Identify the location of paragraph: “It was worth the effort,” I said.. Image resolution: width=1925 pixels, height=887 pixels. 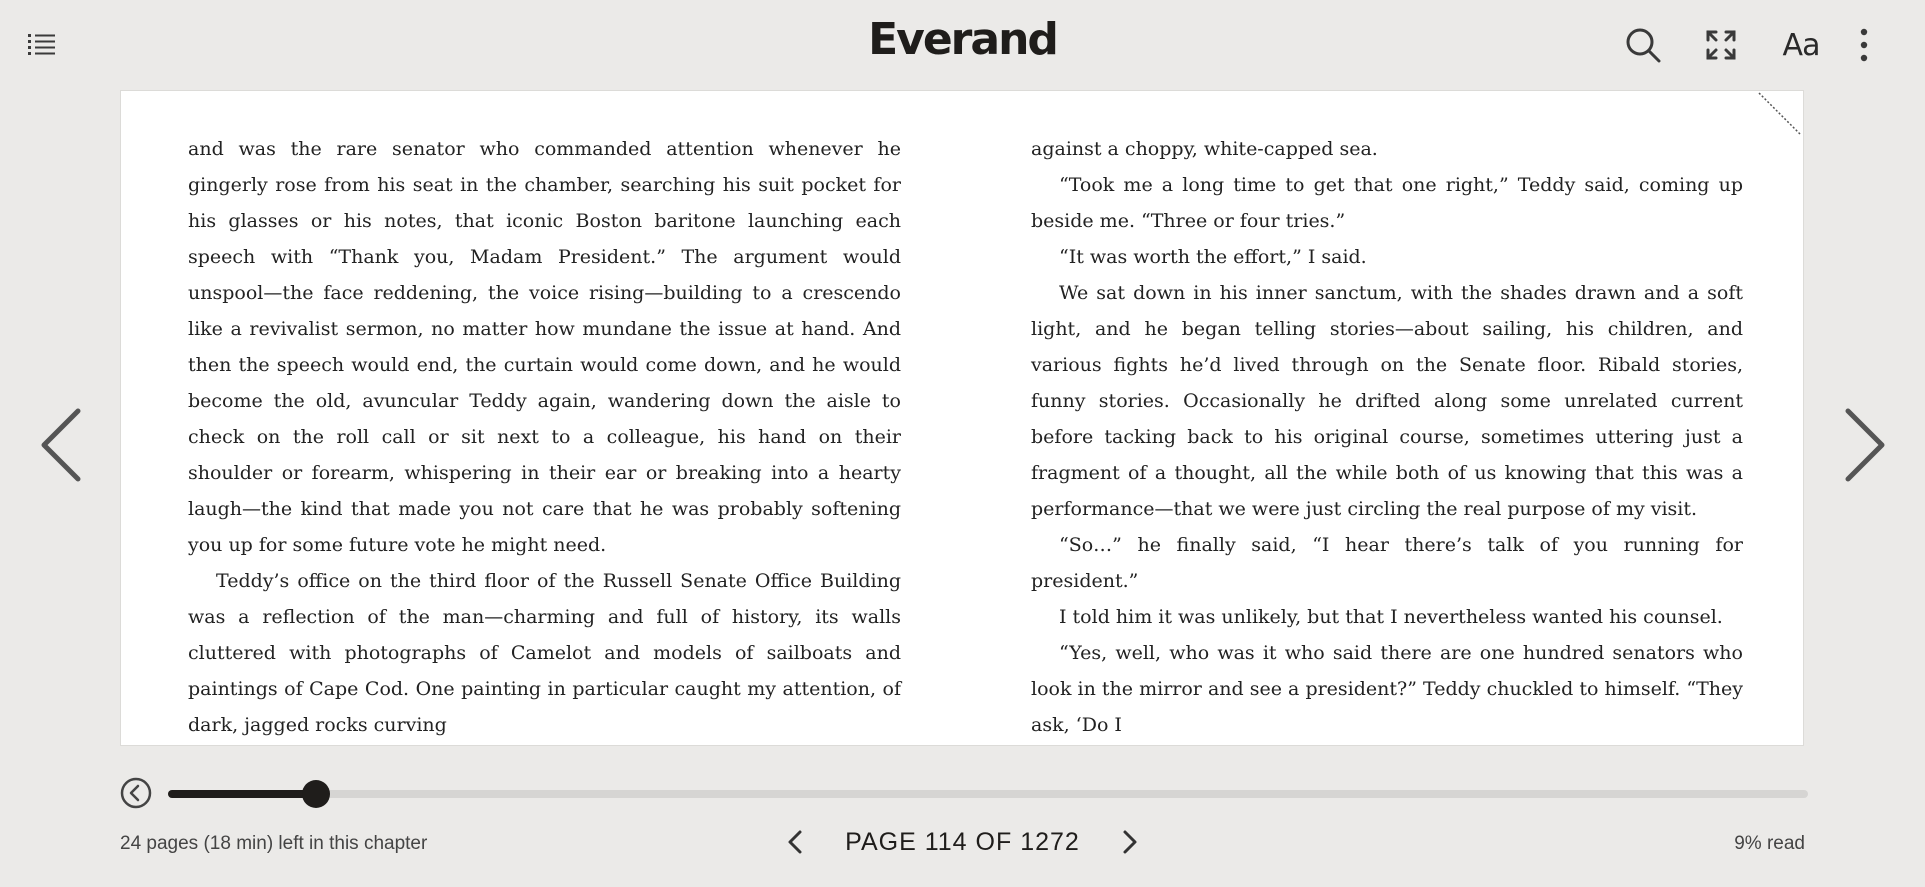
(1213, 257).